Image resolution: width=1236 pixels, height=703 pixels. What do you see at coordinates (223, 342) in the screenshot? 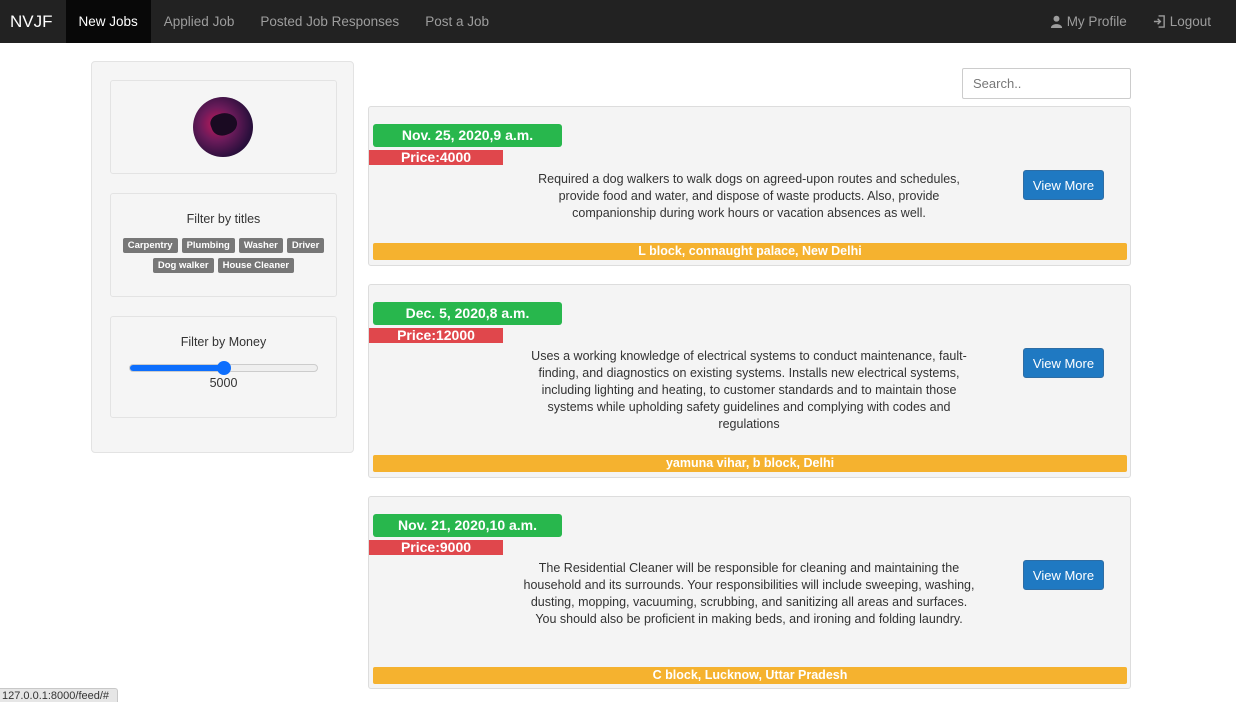
I see `money-filter-heading: Filter by Money` at bounding box center [223, 342].